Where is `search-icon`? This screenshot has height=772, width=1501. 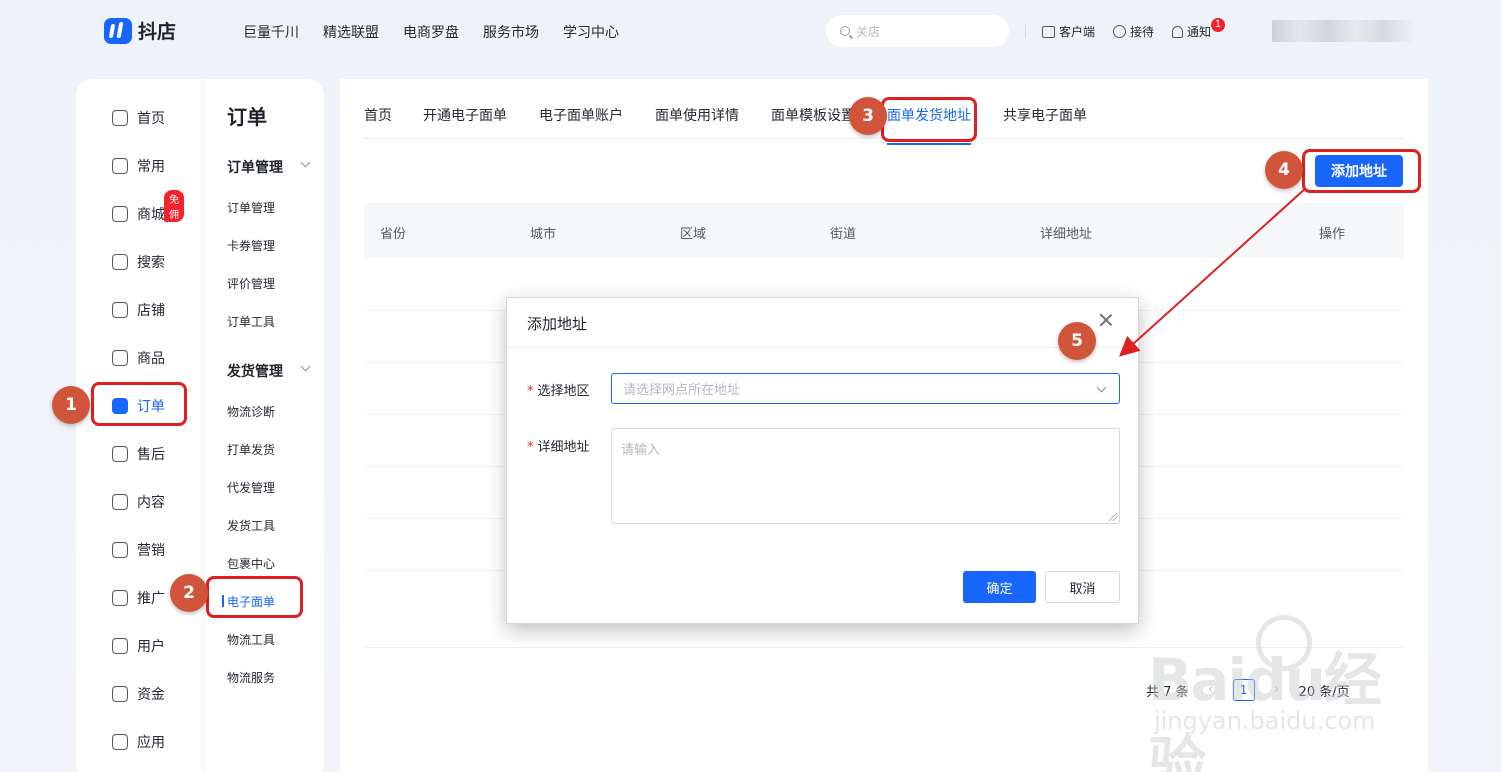 search-icon is located at coordinates (845, 31).